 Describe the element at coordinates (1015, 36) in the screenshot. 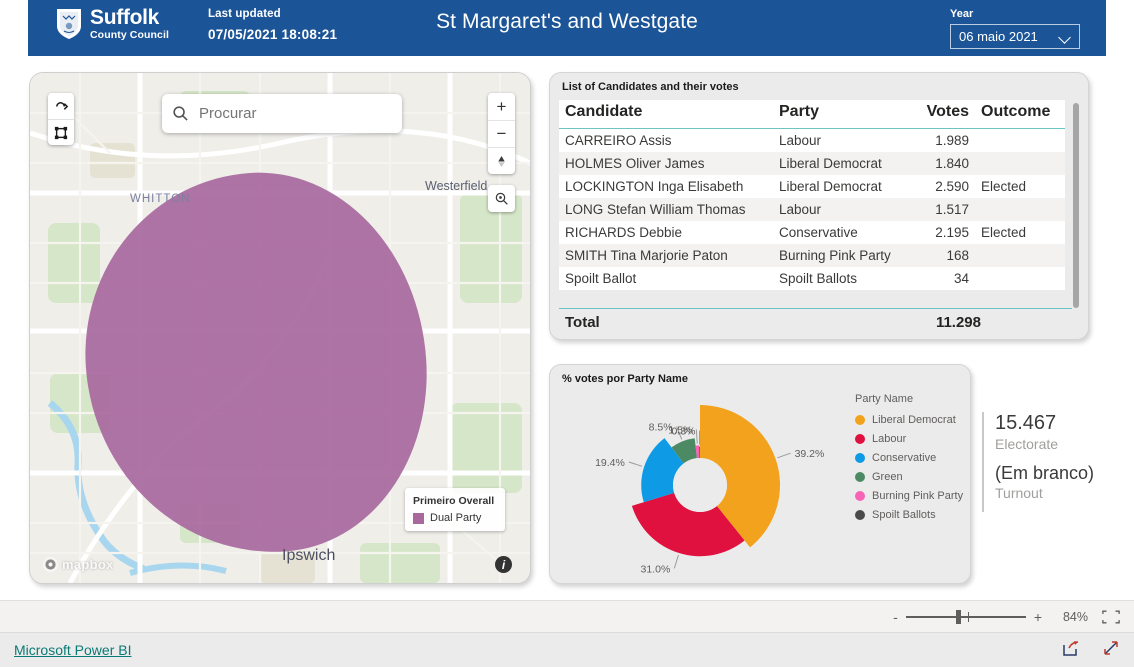

I see `year-dropdown: 06 maio 2021` at that location.